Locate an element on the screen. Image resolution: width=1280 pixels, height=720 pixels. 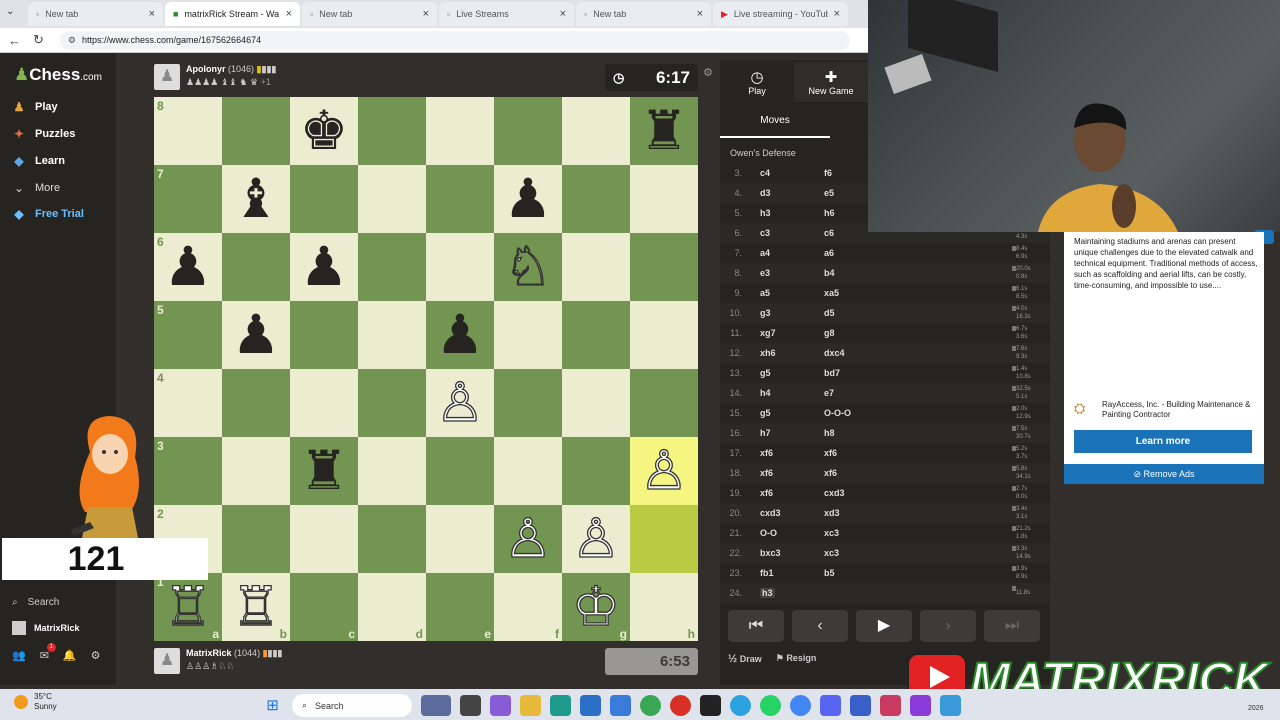
black-move: a6 is located at coordinates (884, 253).